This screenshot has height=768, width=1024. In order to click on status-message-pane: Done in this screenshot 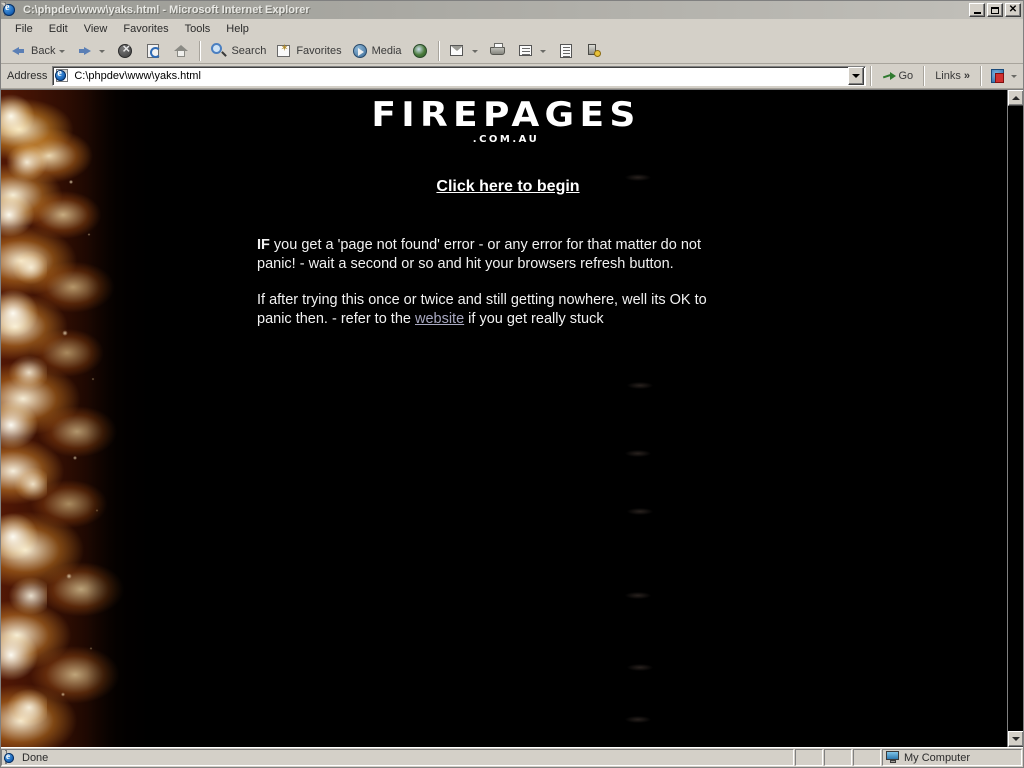, I will do `click(397, 757)`.